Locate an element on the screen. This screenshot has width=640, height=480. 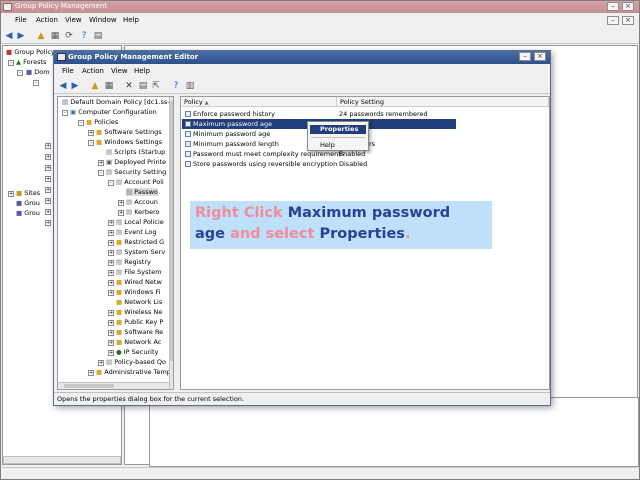
tree-item-software-settings: ■ Software Settings is located at coordinates (129, 132).